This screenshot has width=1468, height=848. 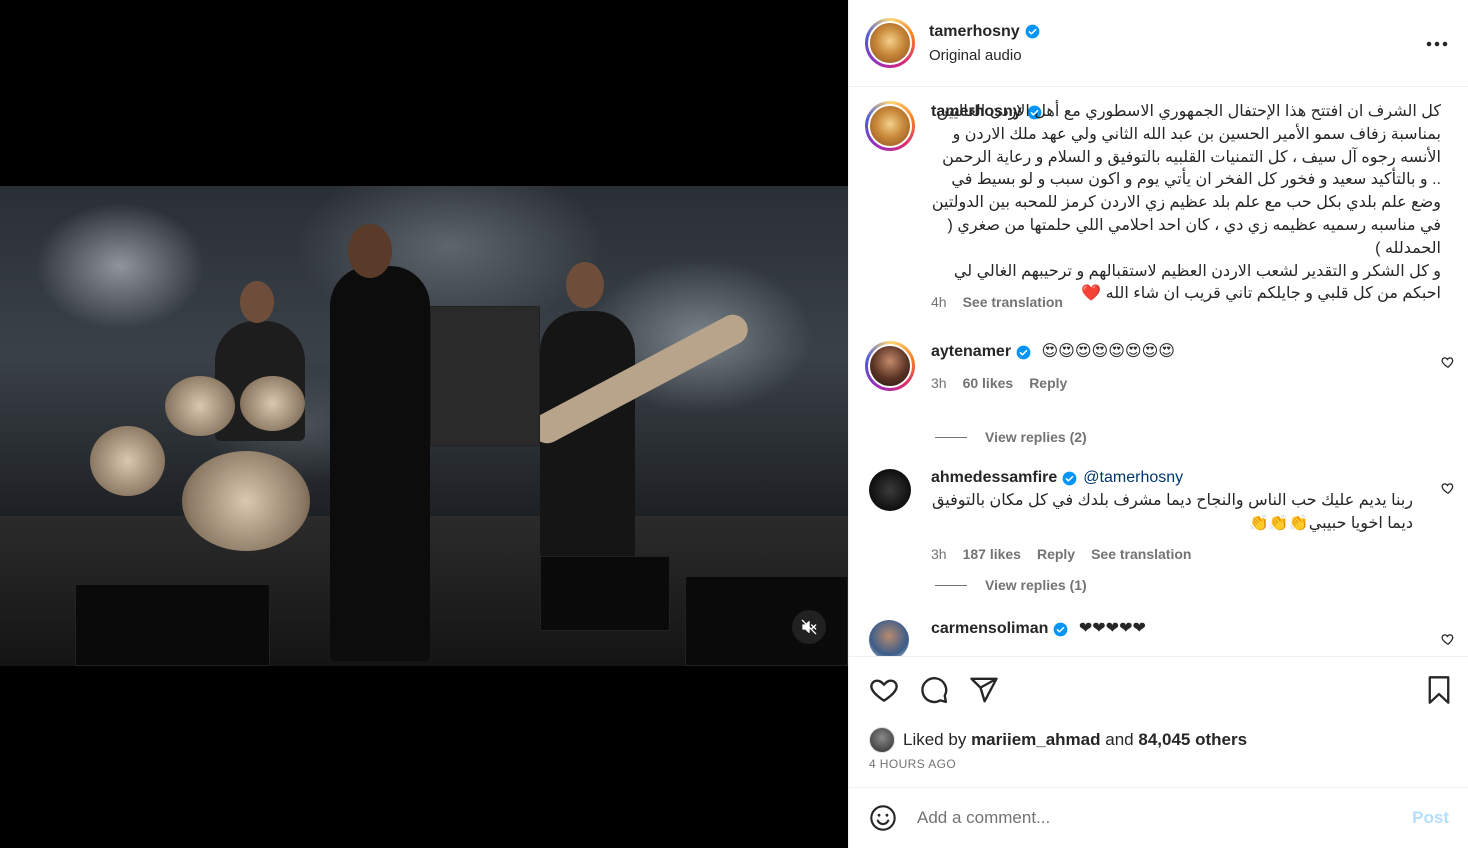 What do you see at coordinates (984, 43) in the screenshot?
I see `author-info: tamerhosny Original audio` at bounding box center [984, 43].